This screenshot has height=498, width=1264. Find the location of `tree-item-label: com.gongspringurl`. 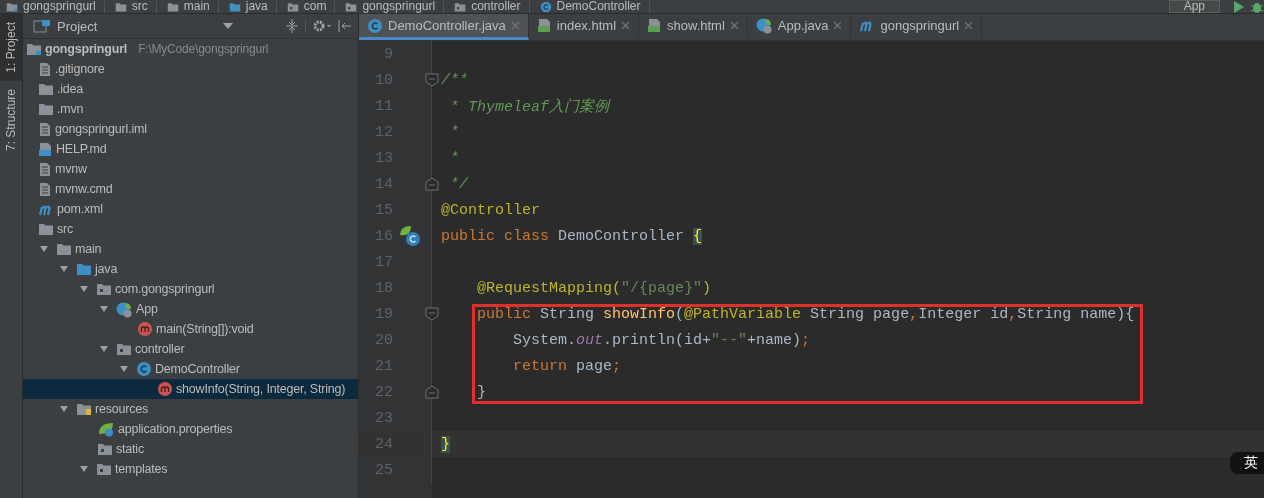

tree-item-label: com.gongspringurl is located at coordinates (165, 289).